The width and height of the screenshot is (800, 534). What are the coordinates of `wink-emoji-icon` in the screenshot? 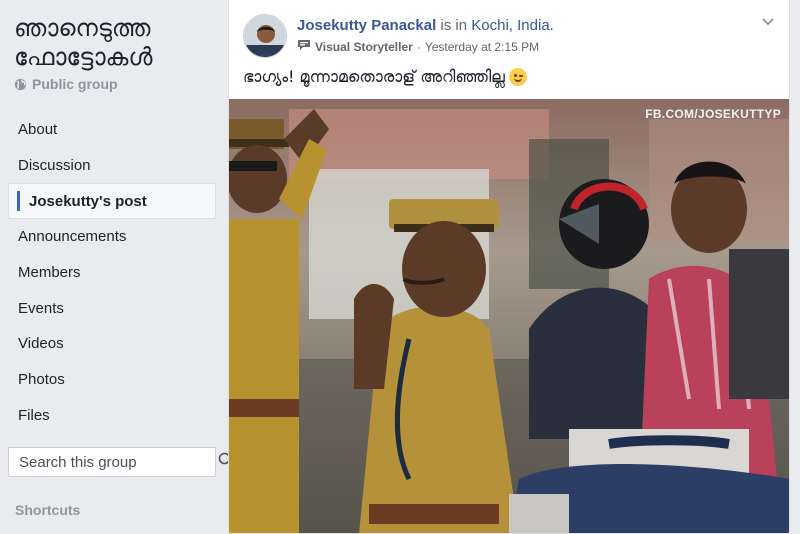 It's located at (517, 77).